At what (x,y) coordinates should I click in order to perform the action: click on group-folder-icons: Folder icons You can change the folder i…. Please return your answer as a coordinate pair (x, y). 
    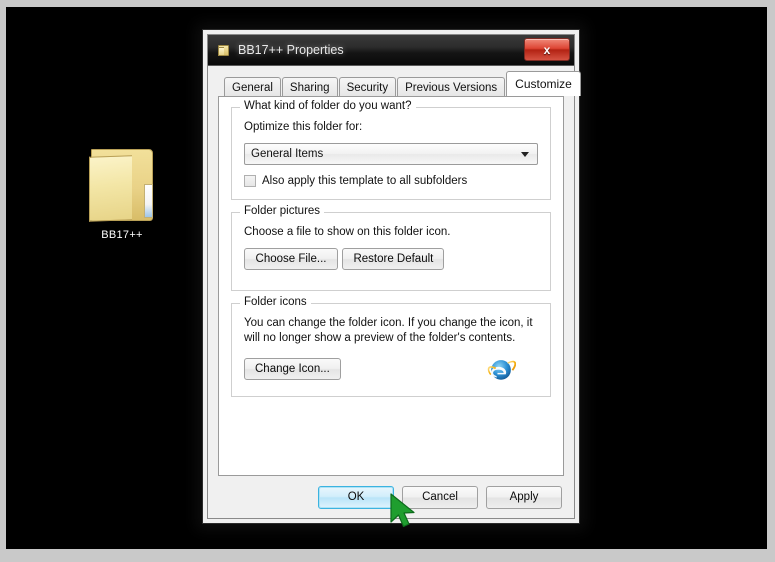
    Looking at the image, I should click on (391, 346).